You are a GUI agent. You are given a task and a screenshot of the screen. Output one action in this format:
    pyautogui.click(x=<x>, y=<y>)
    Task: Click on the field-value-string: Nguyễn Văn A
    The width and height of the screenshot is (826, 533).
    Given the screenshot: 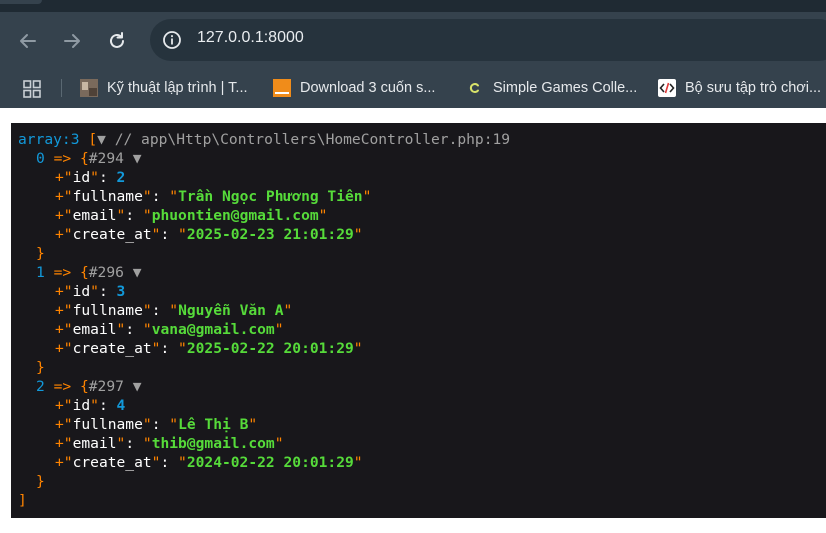 What is the action you would take?
    pyautogui.click(x=231, y=310)
    